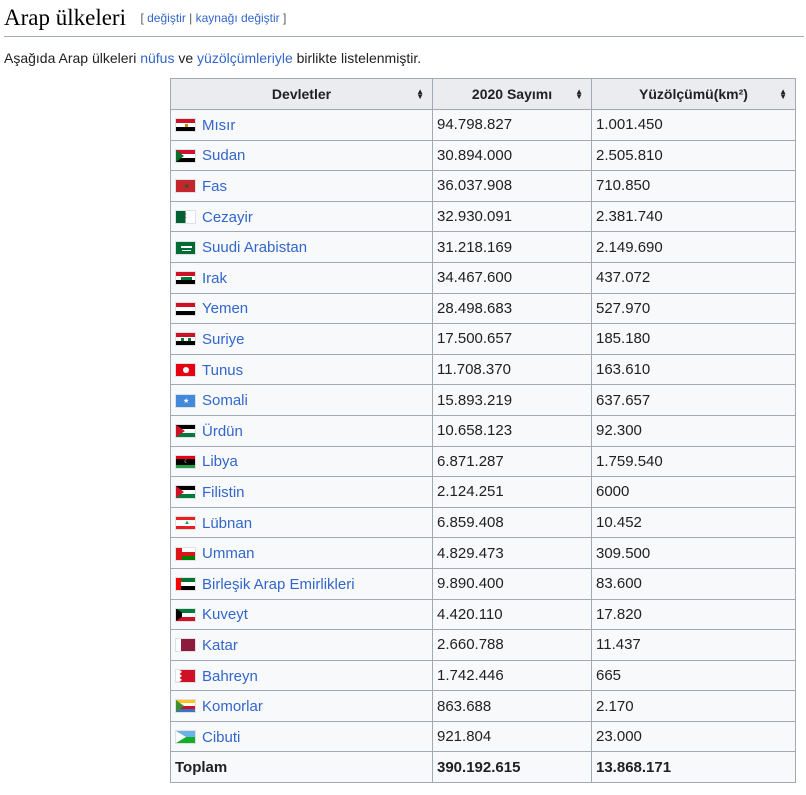  Describe the element at coordinates (693, 736) in the screenshot. I see `area-cell: 23.000` at that location.